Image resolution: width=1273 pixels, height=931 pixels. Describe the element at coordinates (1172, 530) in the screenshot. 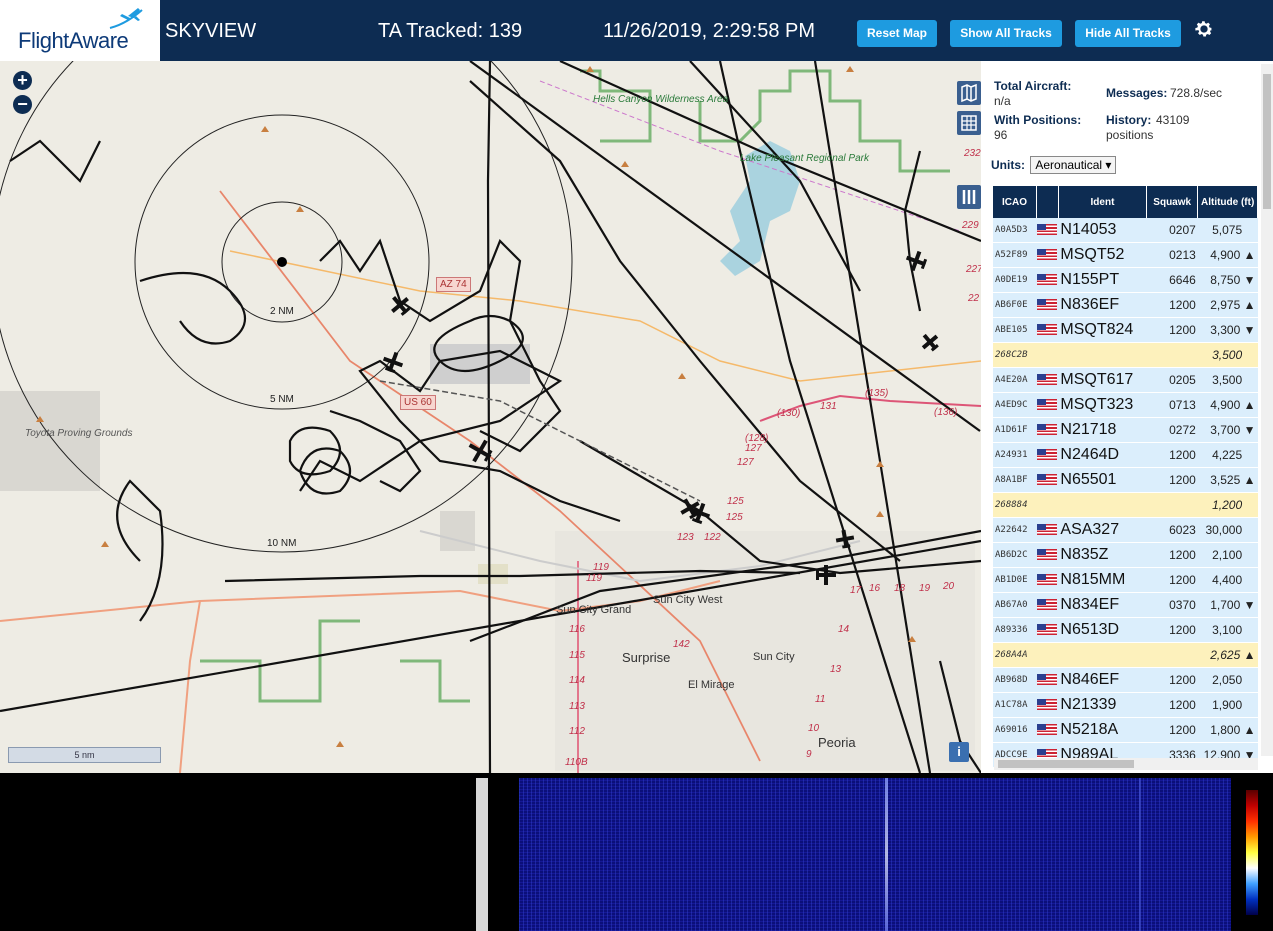

I see `squawk-cell: 6023` at that location.